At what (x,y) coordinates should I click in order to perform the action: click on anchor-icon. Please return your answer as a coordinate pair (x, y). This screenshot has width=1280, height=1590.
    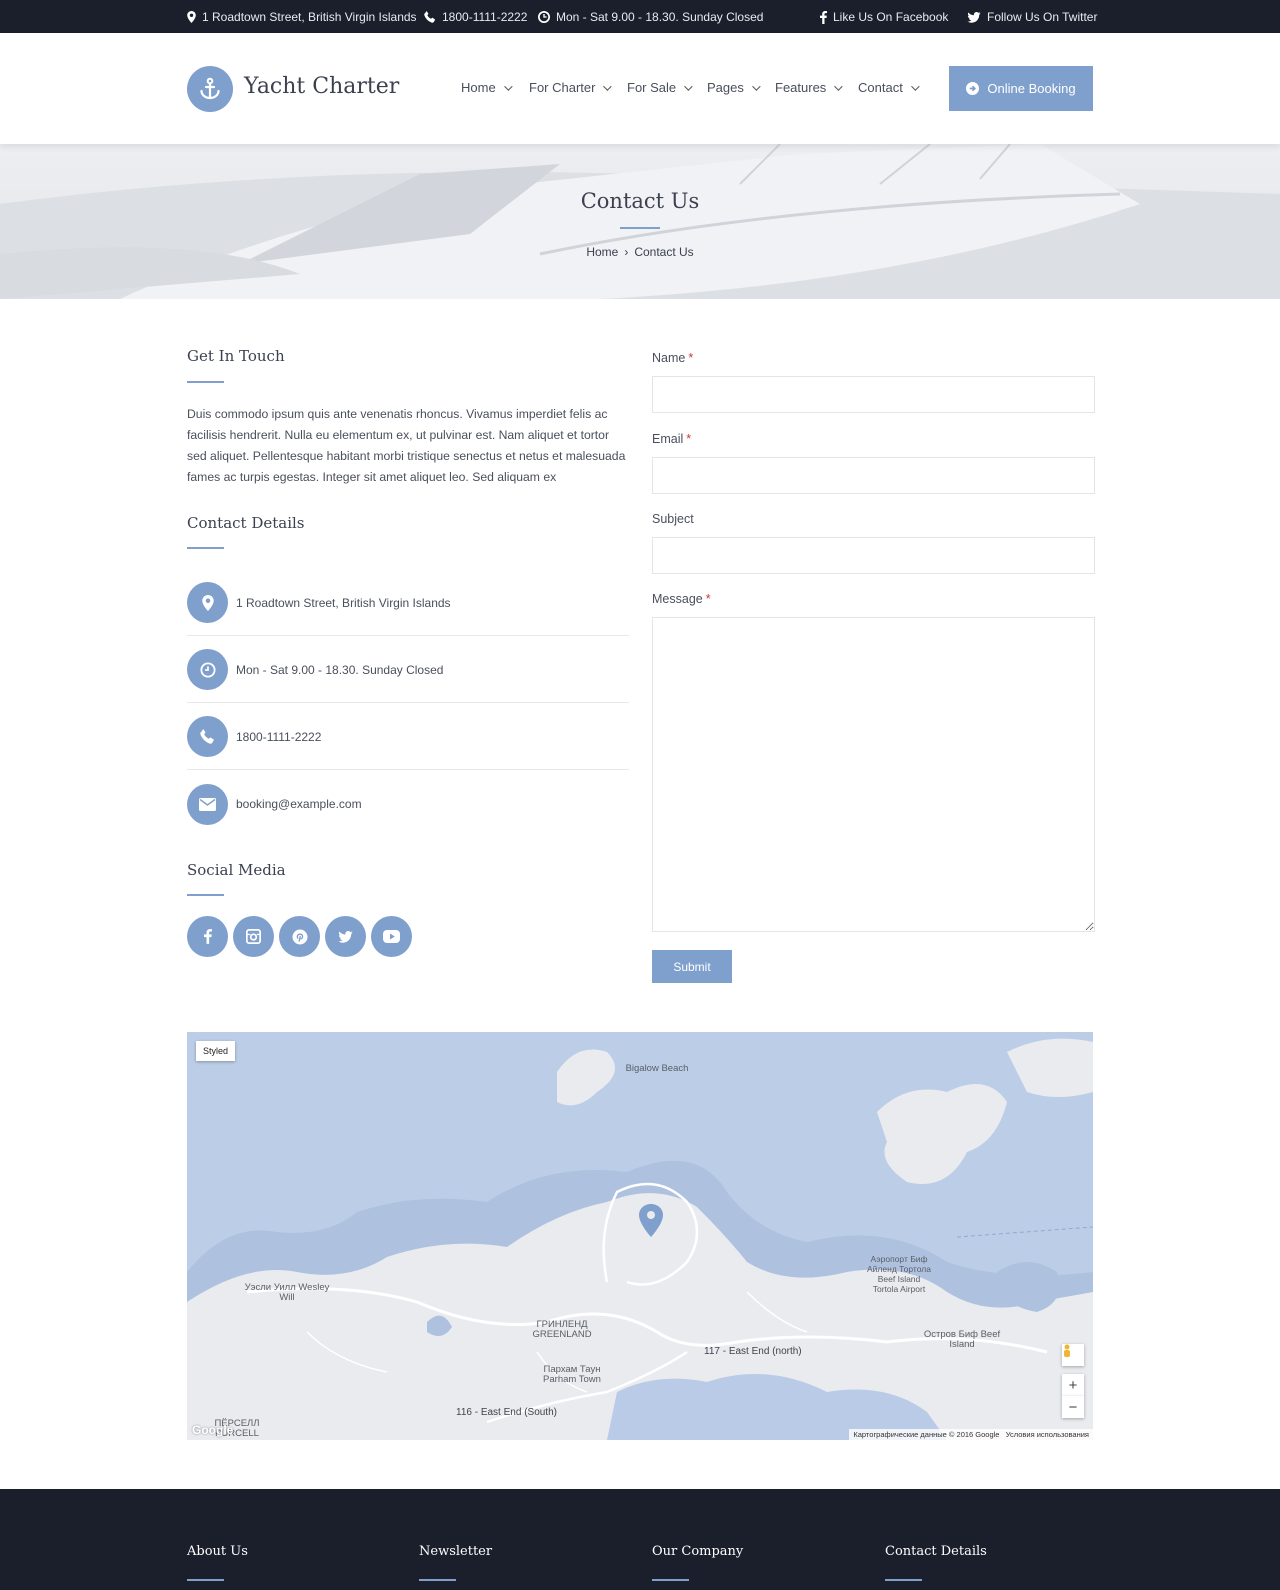
    Looking at the image, I should click on (210, 88).